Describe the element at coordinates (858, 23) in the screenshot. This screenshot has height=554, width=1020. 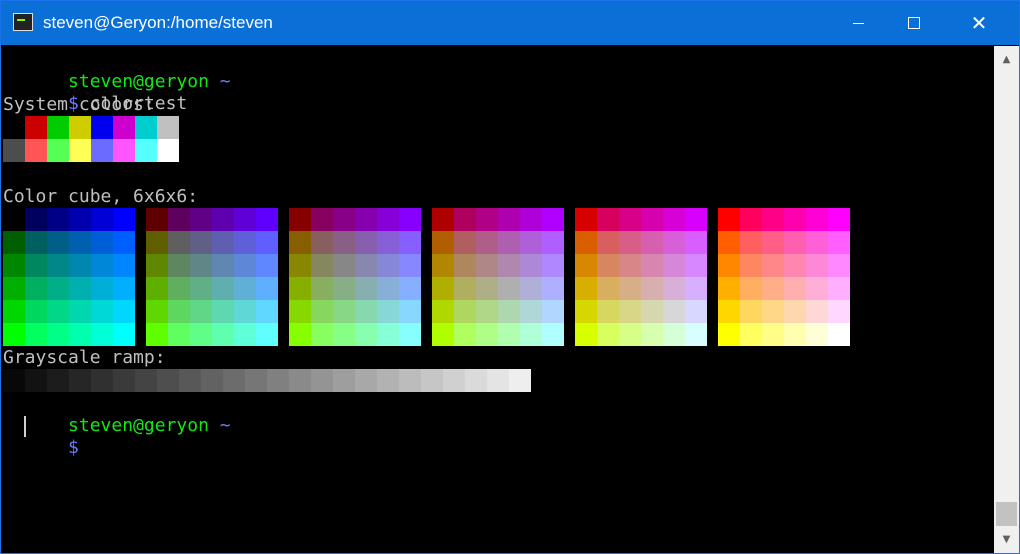
I see `minimize-button` at that location.